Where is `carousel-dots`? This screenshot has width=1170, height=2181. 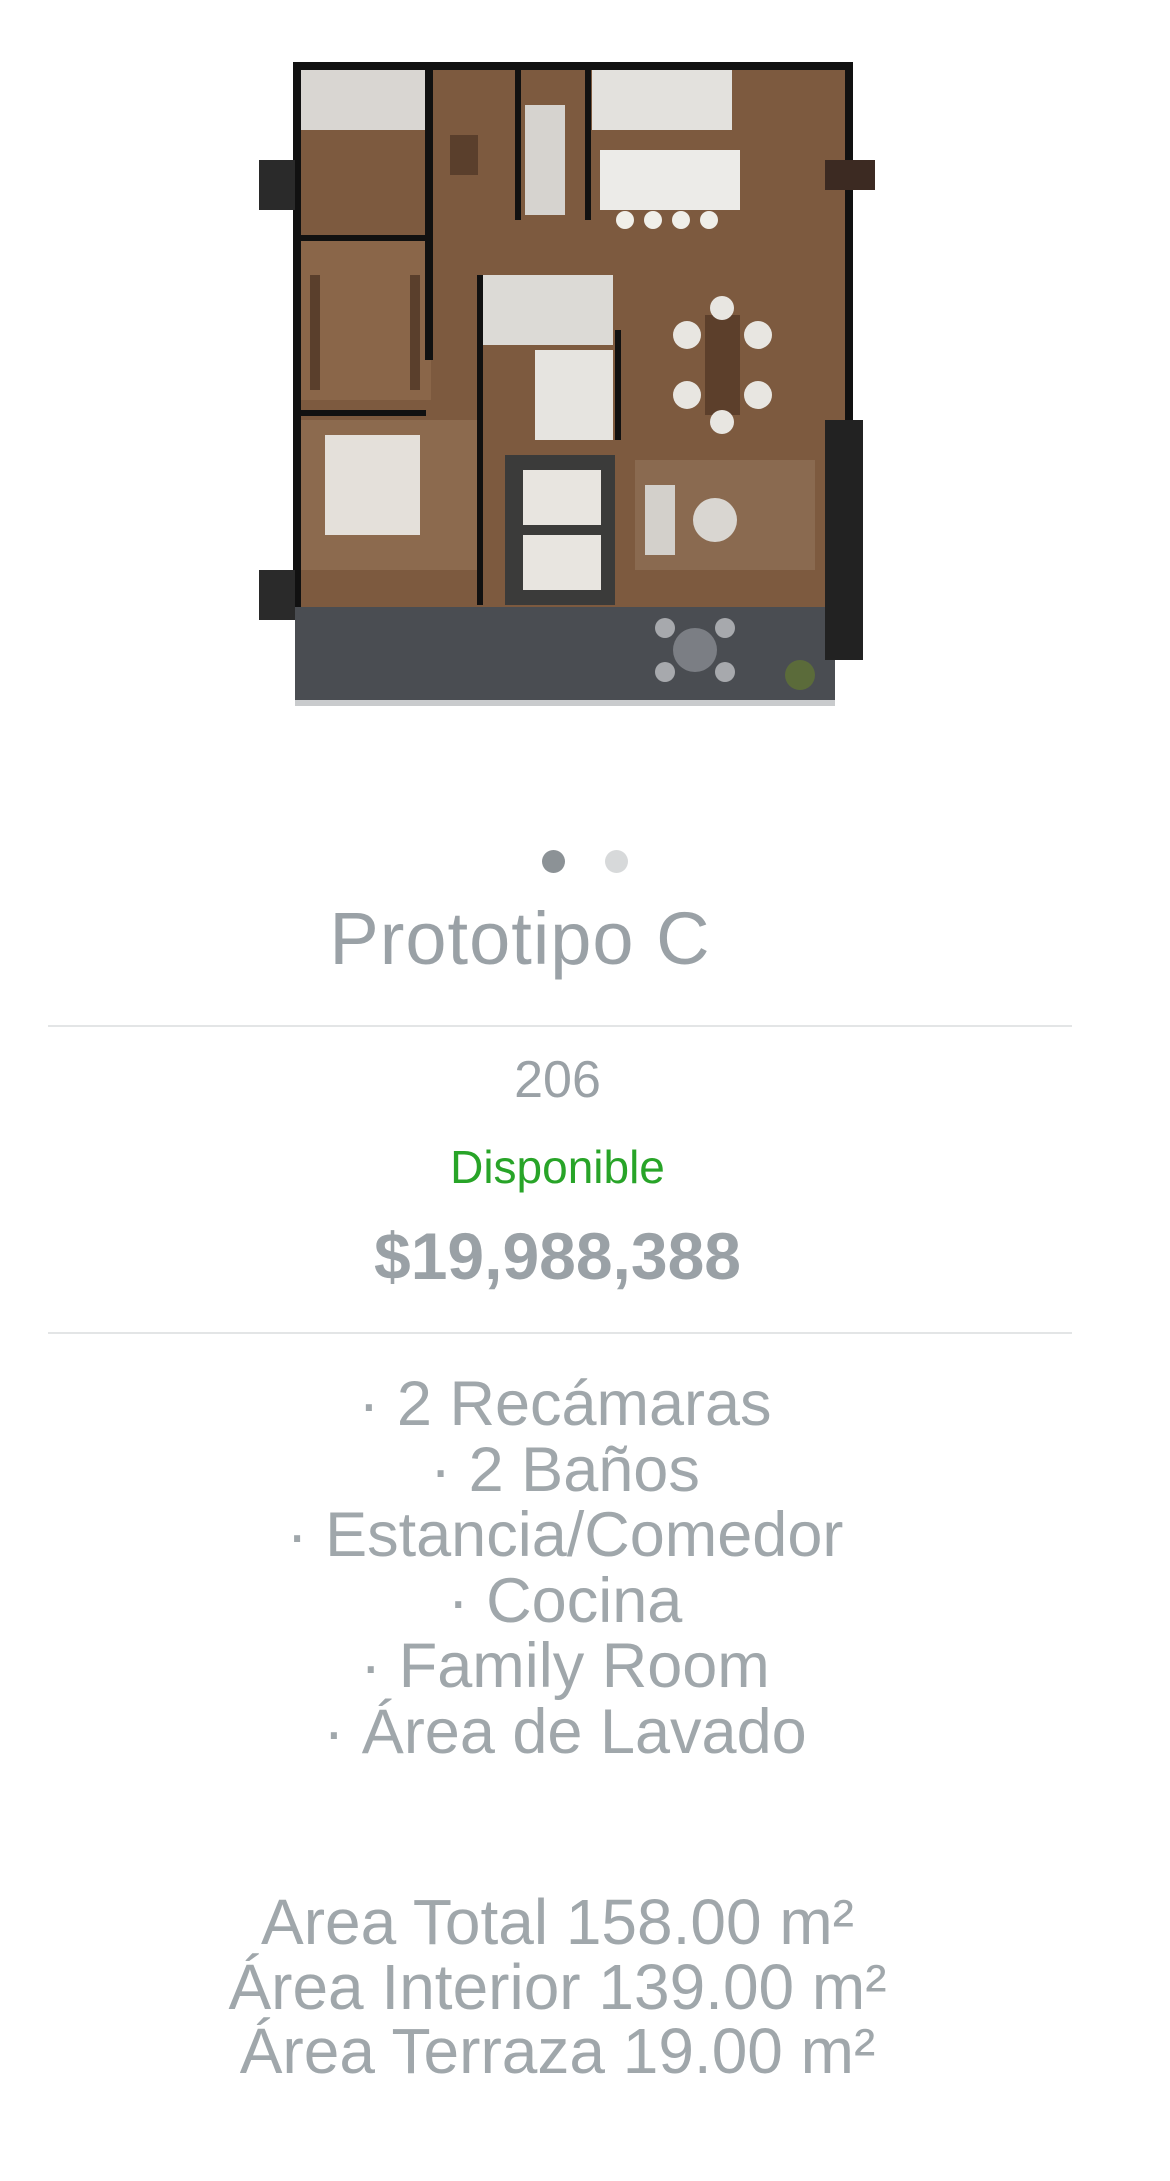
carousel-dots is located at coordinates (585, 862).